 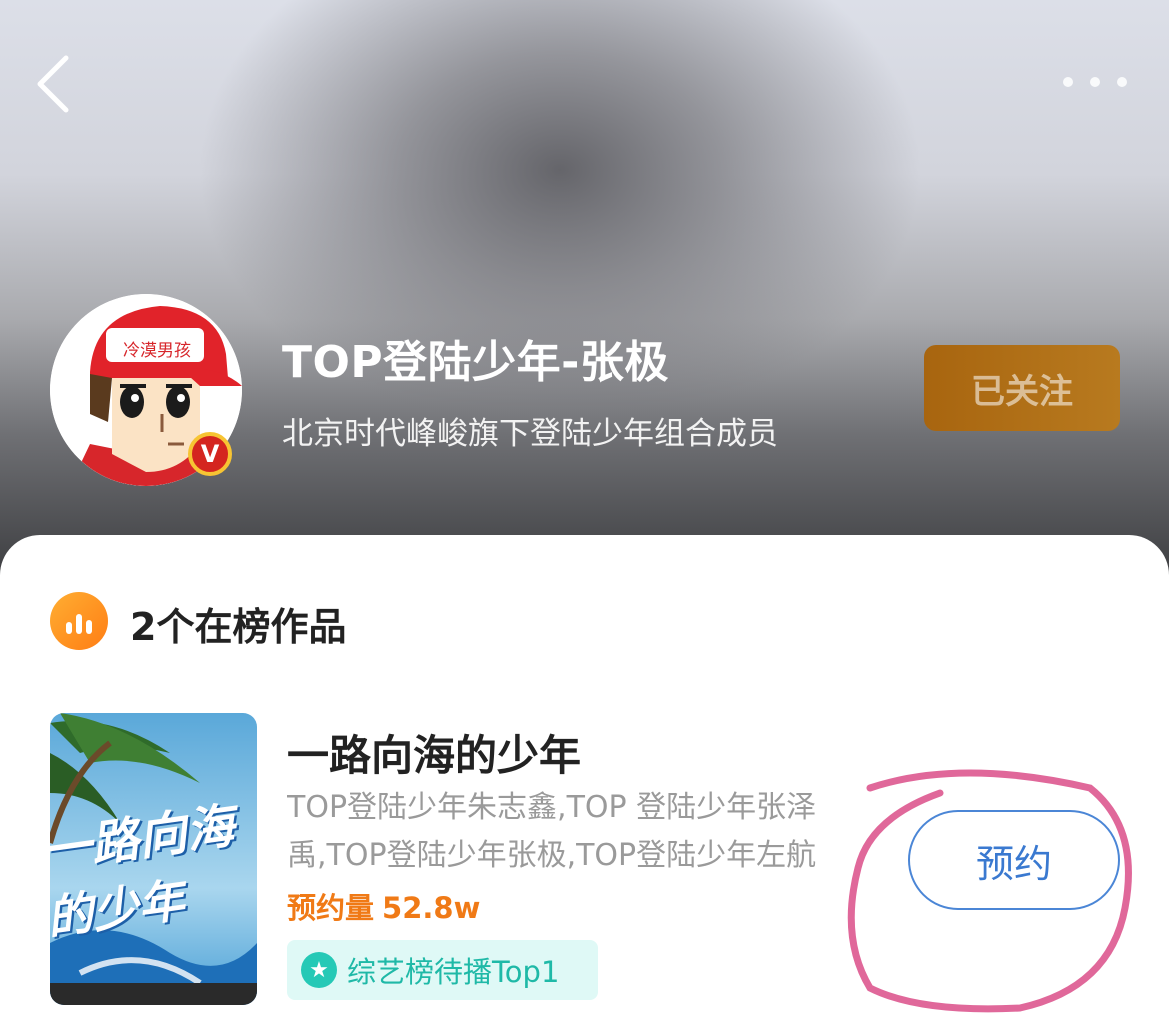 What do you see at coordinates (587, 430) in the screenshot?
I see `profile-description: 北京时代峰峻旗下登陆少年组合成员` at bounding box center [587, 430].